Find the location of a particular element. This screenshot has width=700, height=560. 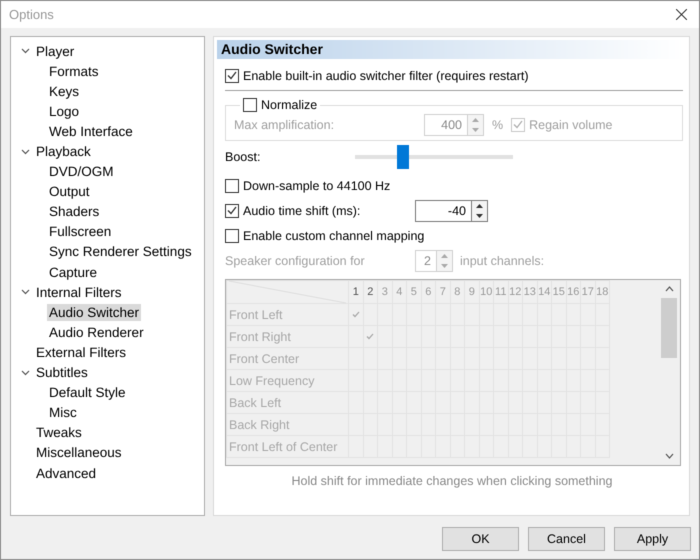

tree-item: Miscellaneous is located at coordinates (79, 453).